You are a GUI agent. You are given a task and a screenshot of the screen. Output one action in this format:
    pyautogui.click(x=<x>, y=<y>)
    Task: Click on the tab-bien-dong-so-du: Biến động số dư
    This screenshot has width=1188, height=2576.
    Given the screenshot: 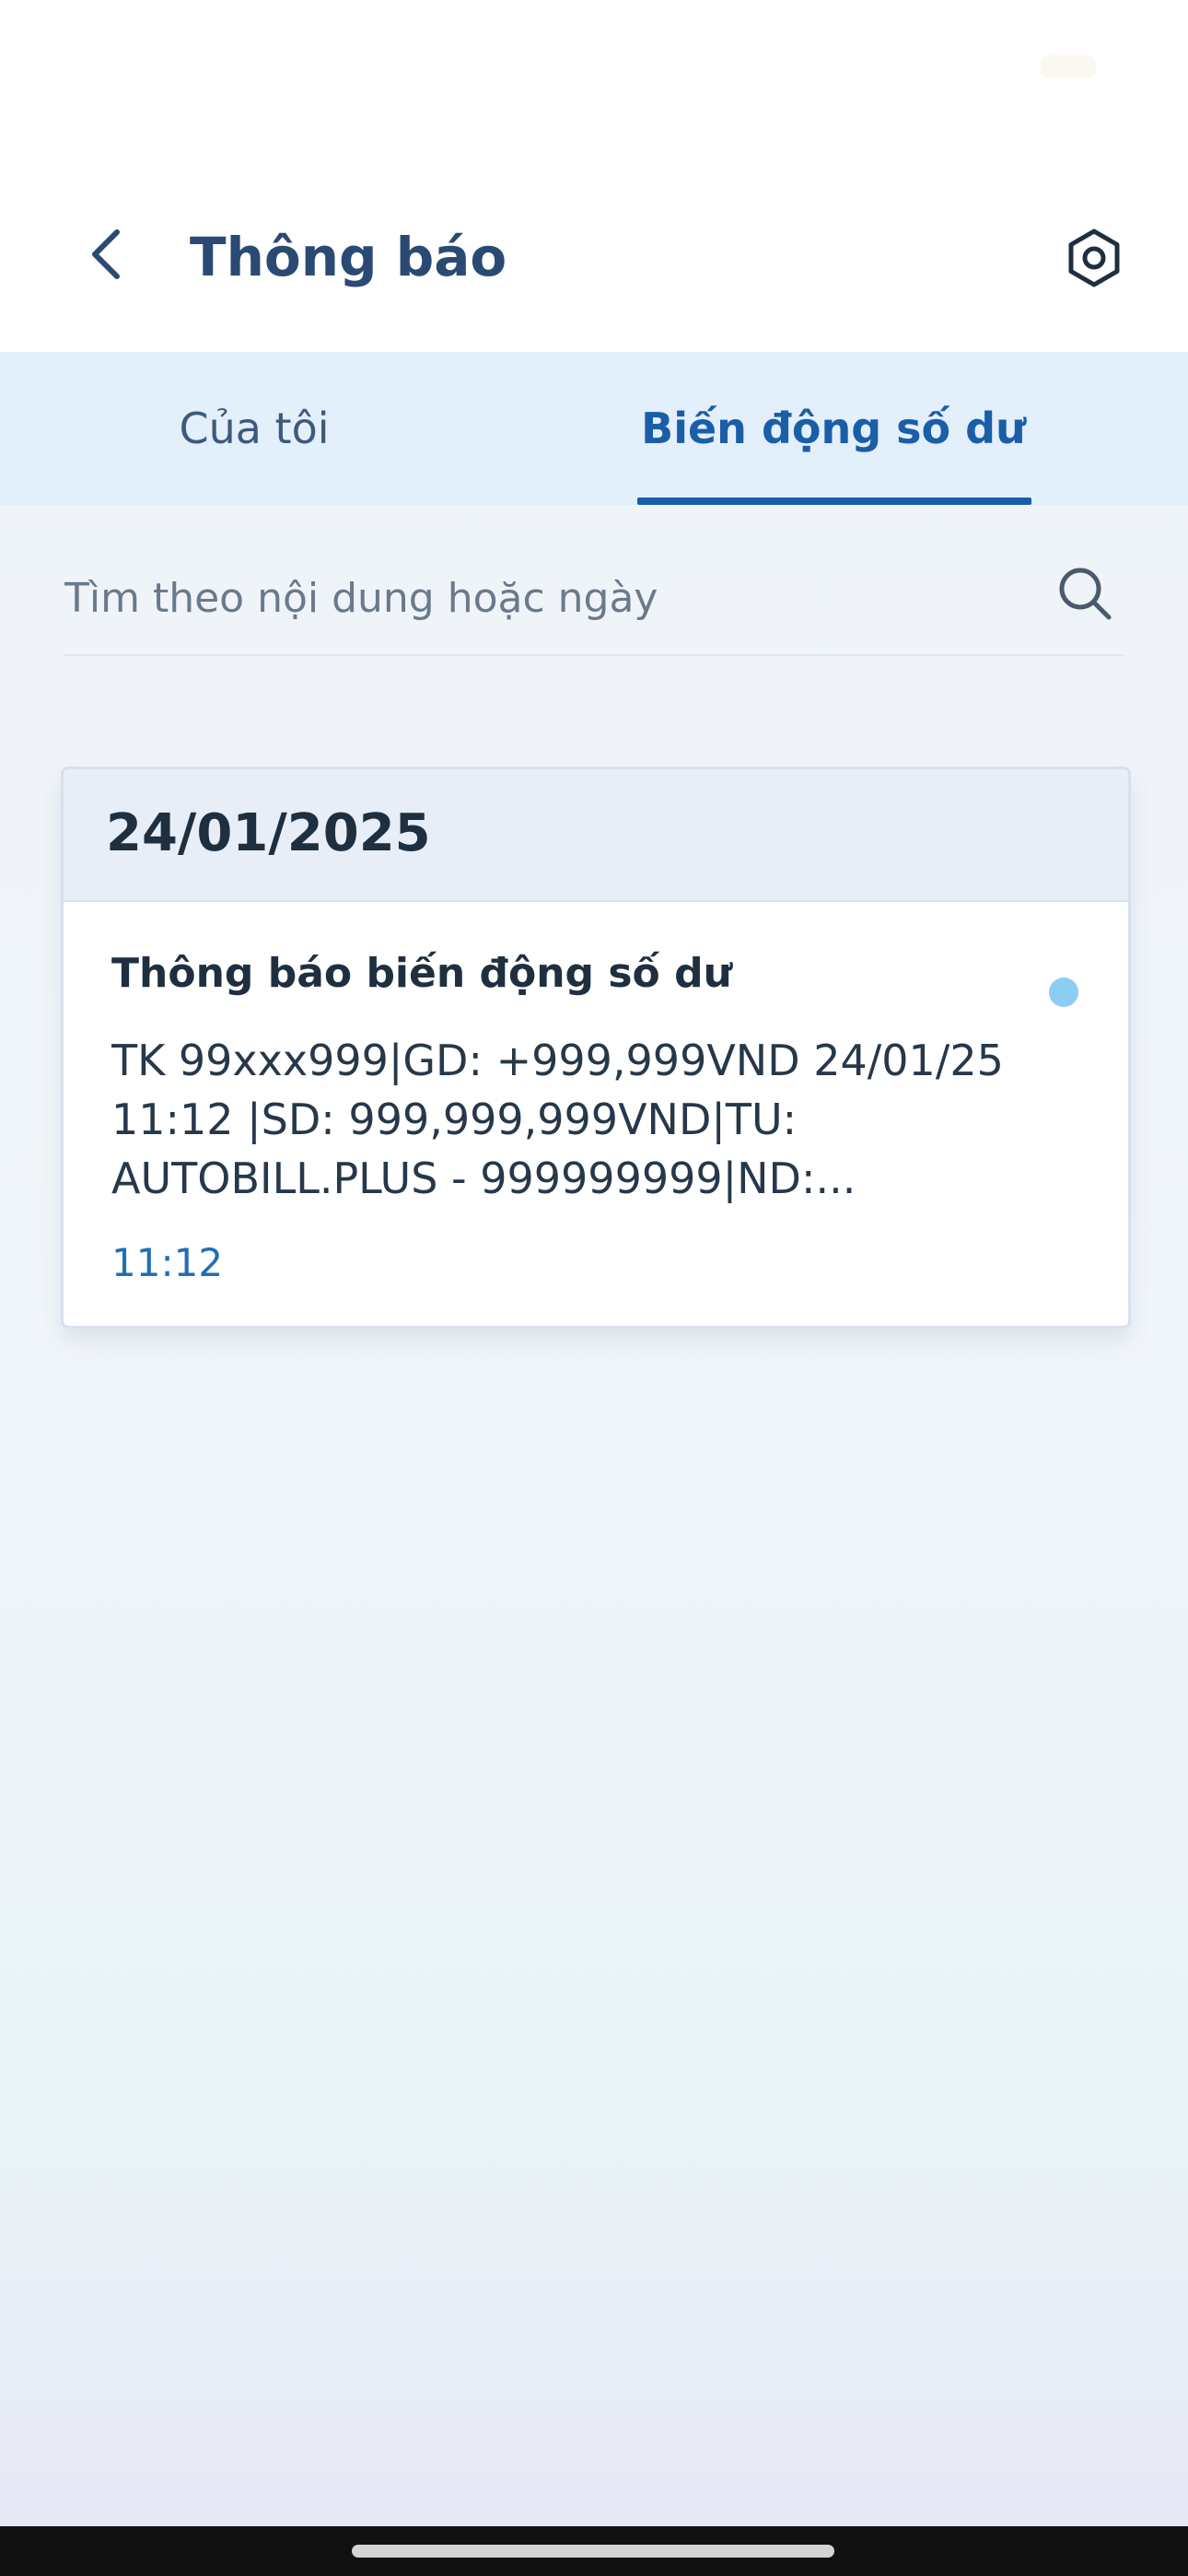 What is the action you would take?
    pyautogui.click(x=833, y=428)
    